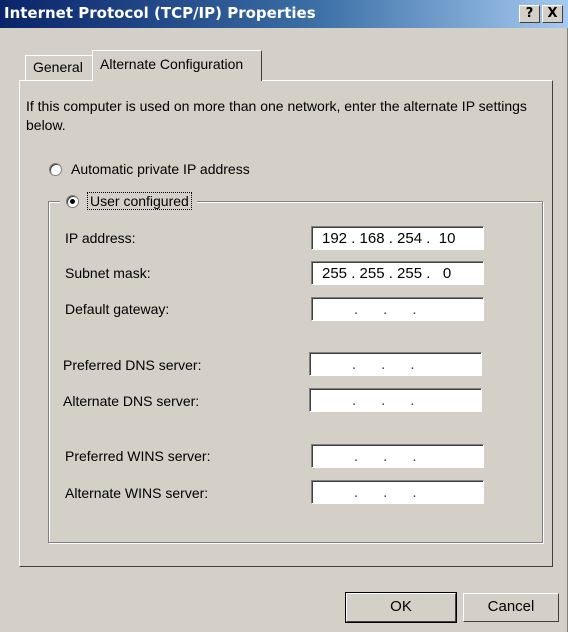  I want to click on alternate-wins-label: Alternate WINS server:, so click(137, 493).